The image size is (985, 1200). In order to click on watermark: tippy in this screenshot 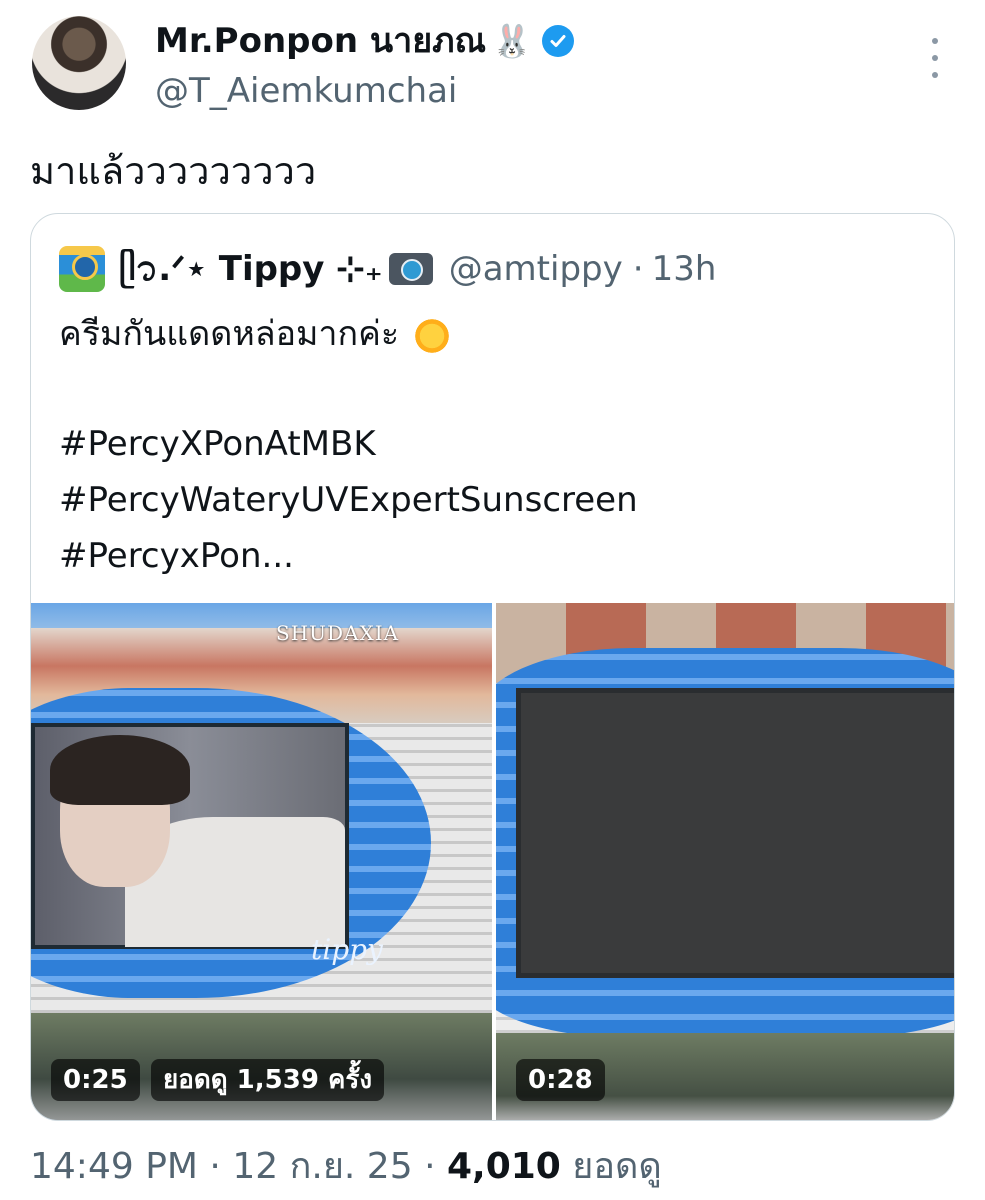, I will do `click(347, 949)`.